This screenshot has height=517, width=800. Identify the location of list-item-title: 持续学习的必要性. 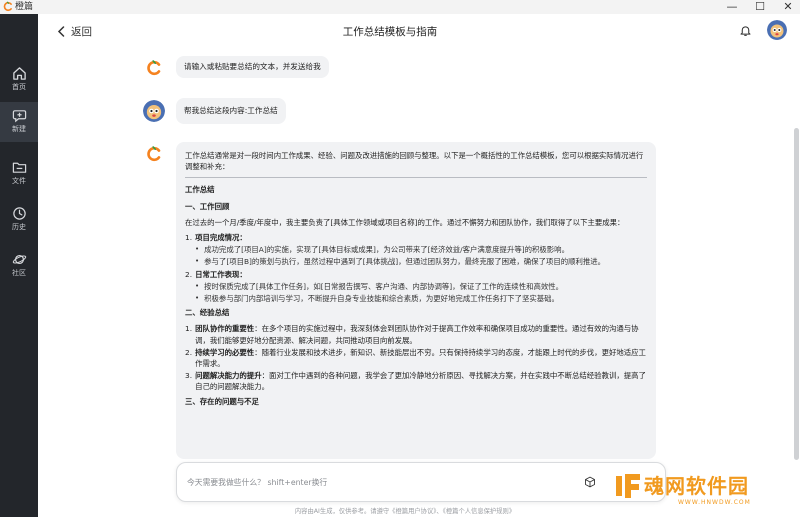
(225, 352).